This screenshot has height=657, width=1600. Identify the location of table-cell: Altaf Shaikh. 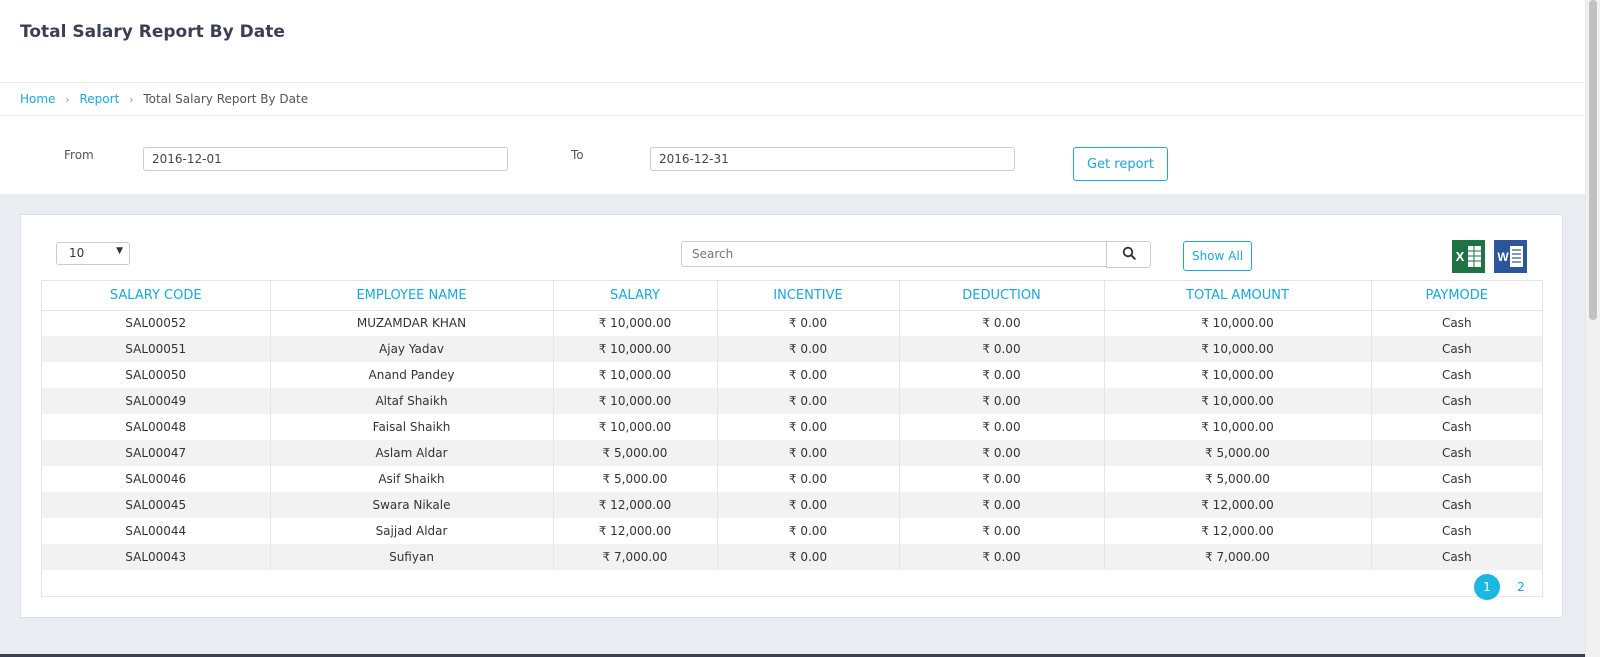
(412, 401).